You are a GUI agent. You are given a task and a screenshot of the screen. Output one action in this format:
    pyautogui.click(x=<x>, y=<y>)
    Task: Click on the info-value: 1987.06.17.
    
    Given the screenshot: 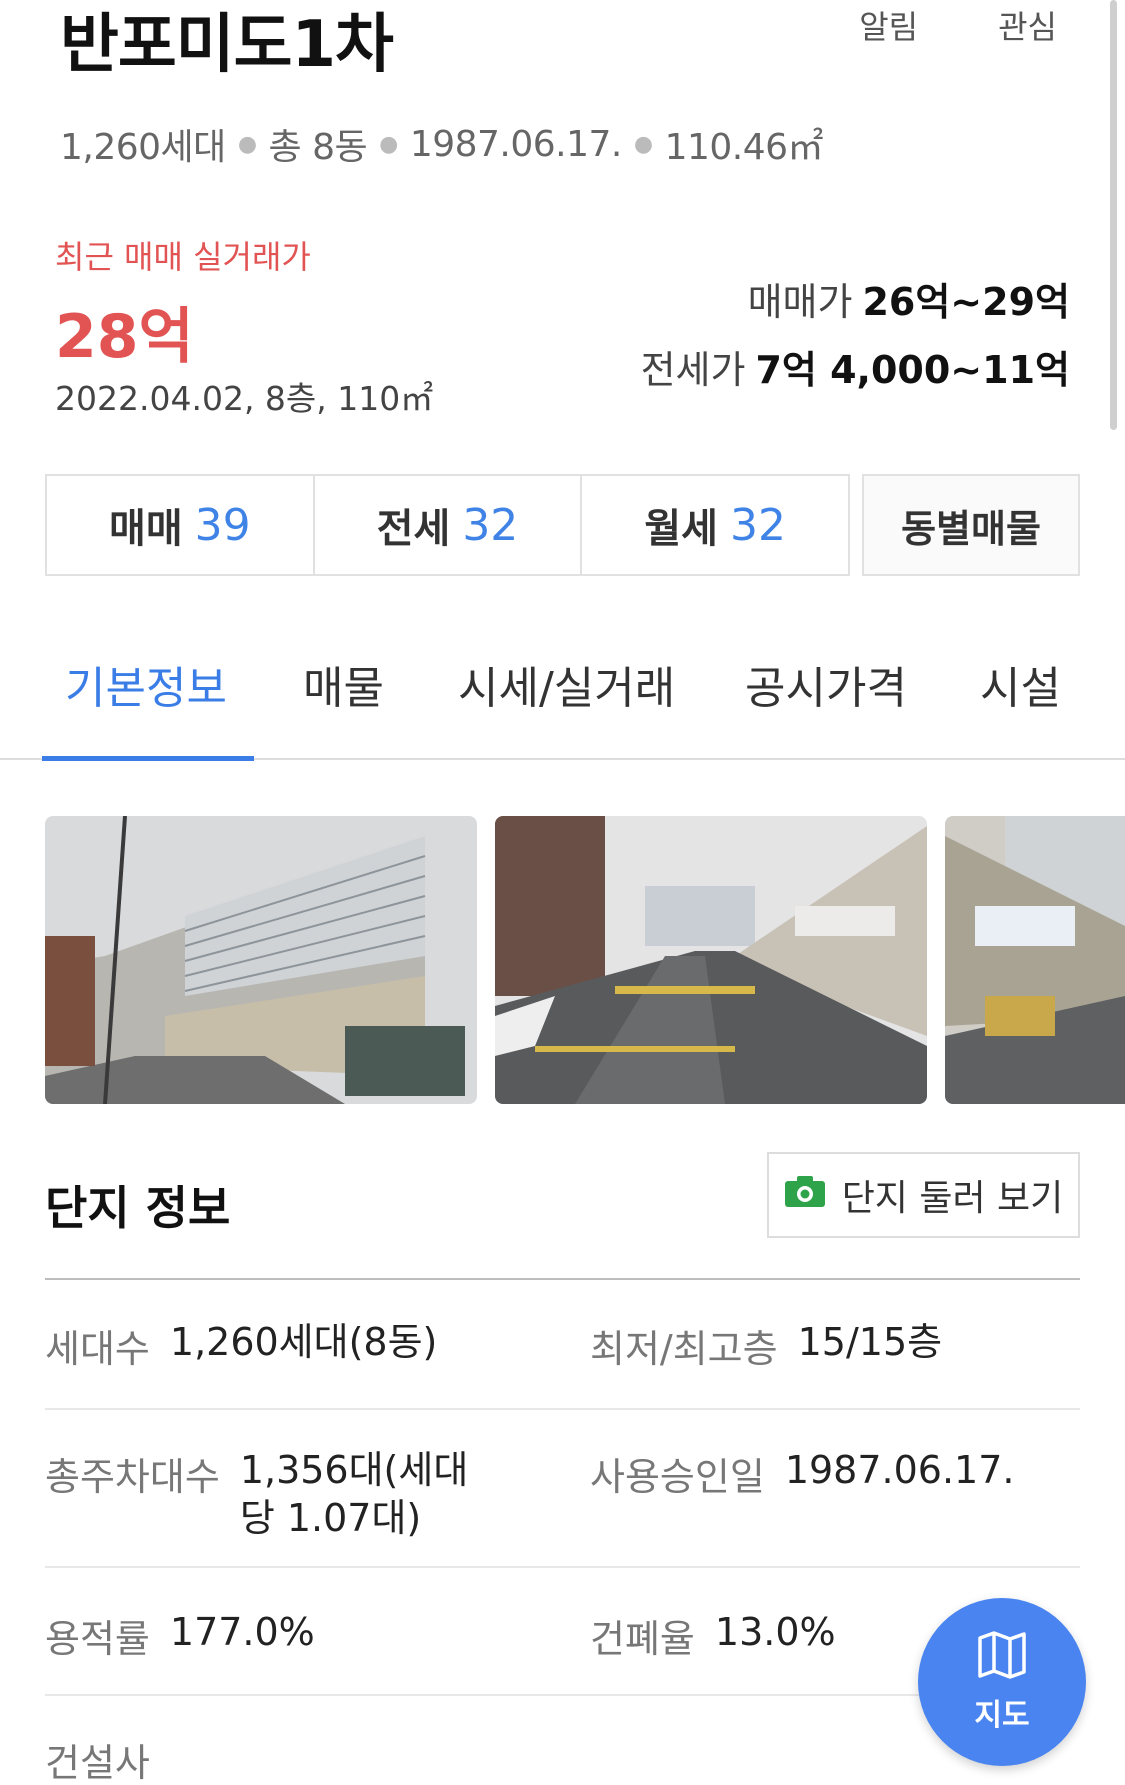 What is the action you would take?
    pyautogui.click(x=899, y=1470)
    